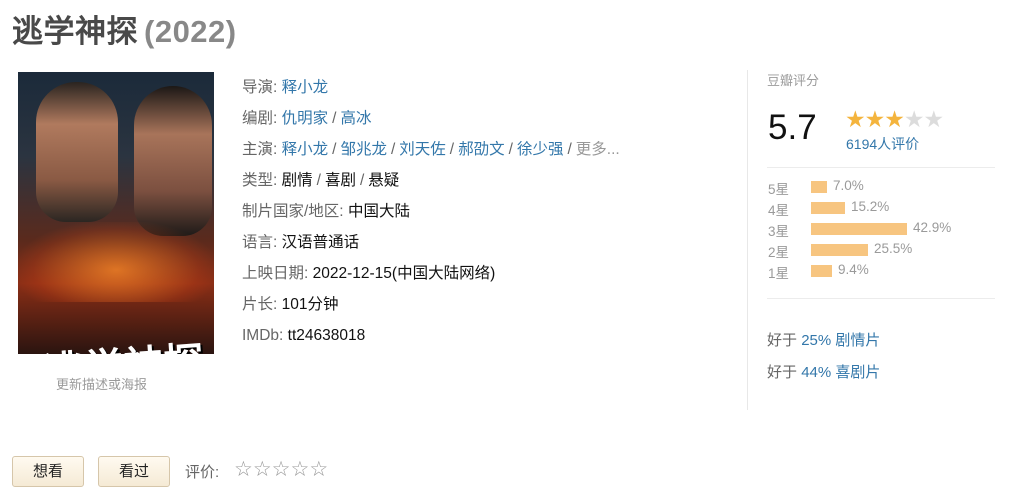 This screenshot has width=1024, height=487. Describe the element at coordinates (134, 471) in the screenshot. I see `watched-button: 看过` at that location.